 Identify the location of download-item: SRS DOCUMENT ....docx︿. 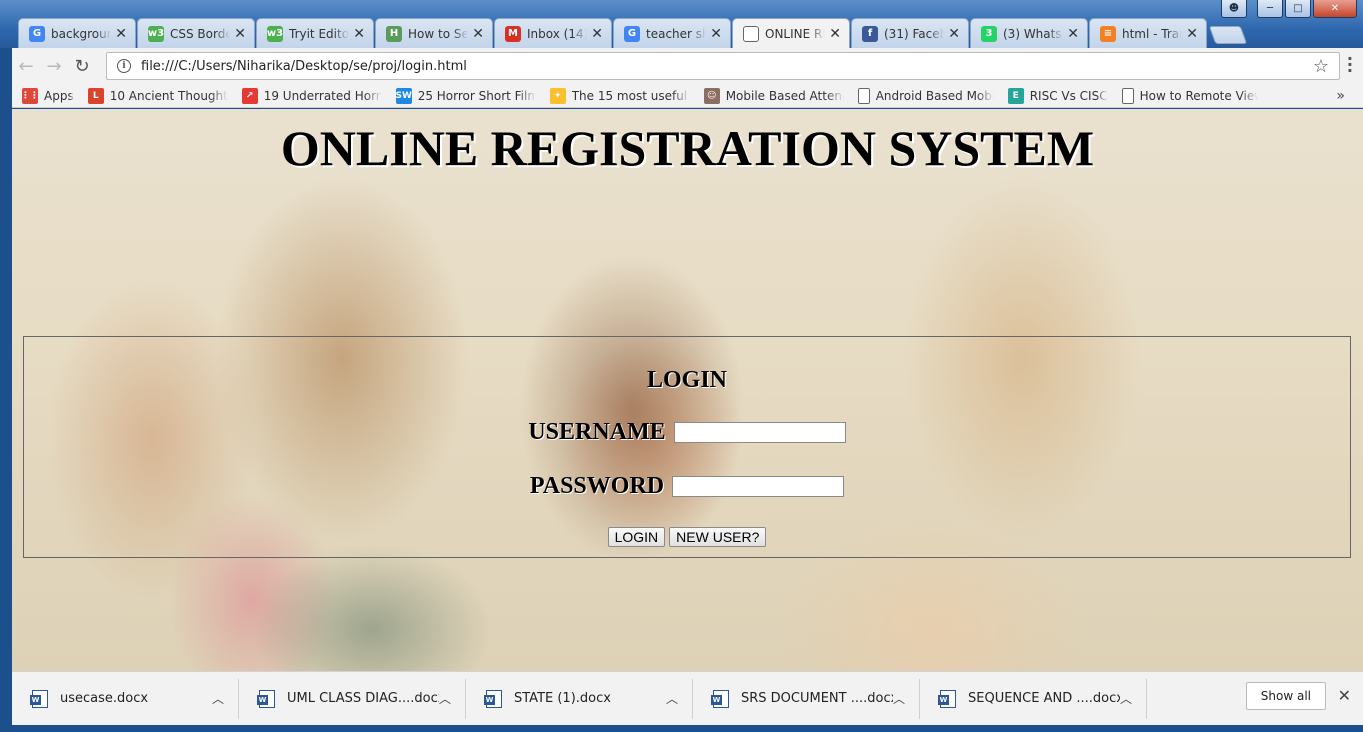
(806, 698).